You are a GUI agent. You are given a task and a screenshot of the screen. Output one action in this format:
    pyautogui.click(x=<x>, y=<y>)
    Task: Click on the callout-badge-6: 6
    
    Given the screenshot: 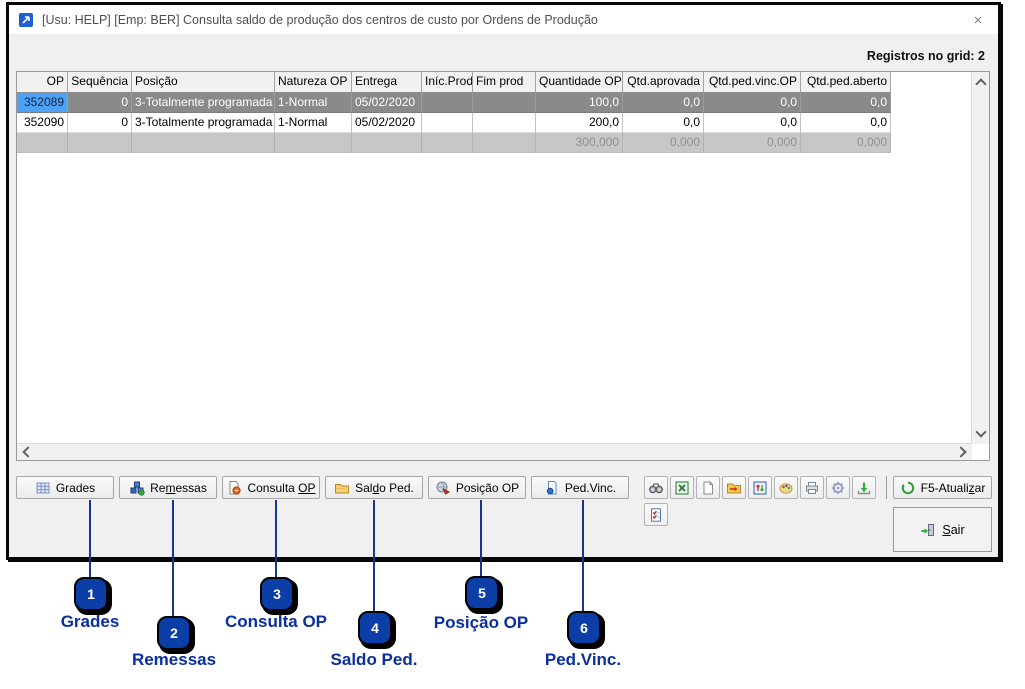 What is the action you would take?
    pyautogui.click(x=584, y=628)
    